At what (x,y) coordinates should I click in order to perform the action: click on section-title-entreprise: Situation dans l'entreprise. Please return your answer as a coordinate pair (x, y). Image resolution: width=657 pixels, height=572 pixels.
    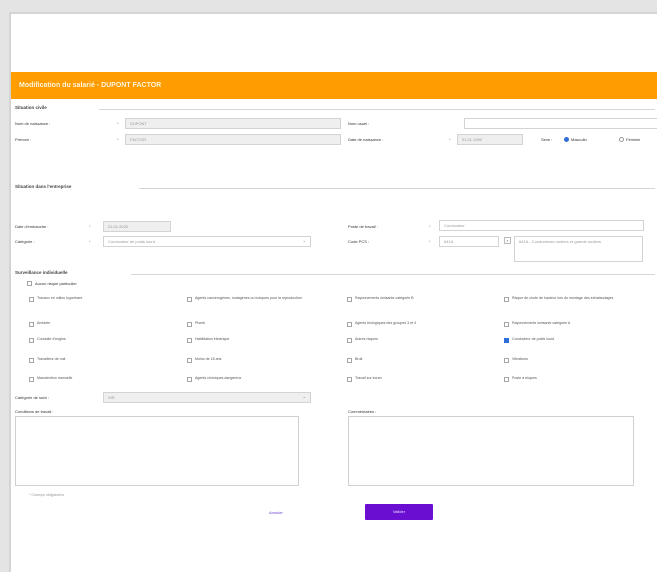
    Looking at the image, I should click on (43, 186).